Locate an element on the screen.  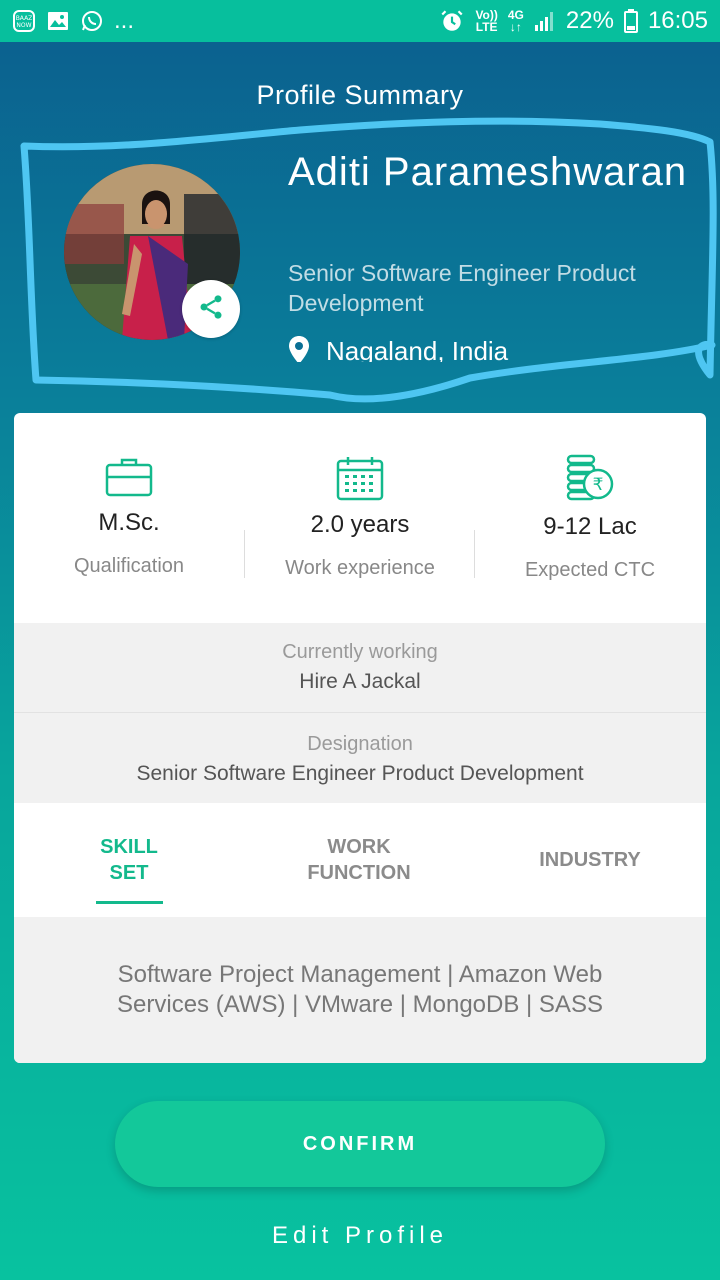
baaz-now-icon: BAAZ NOW is located at coordinates (24, 21).